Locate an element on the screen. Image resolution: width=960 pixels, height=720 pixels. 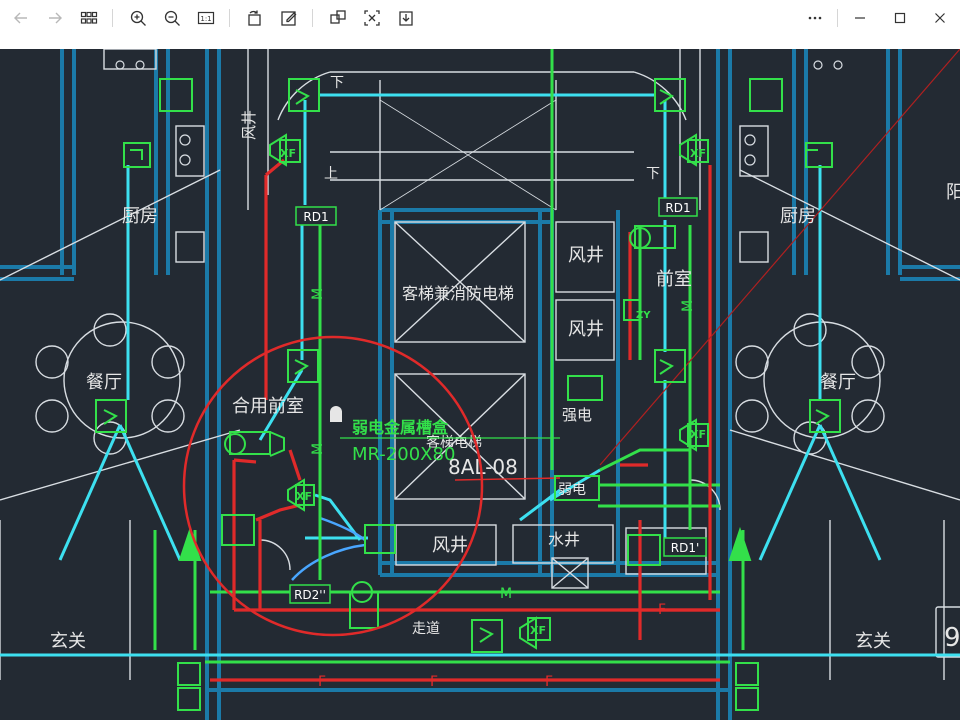
room-air-shaft-vertical: 风井 is located at coordinates (249, 125).